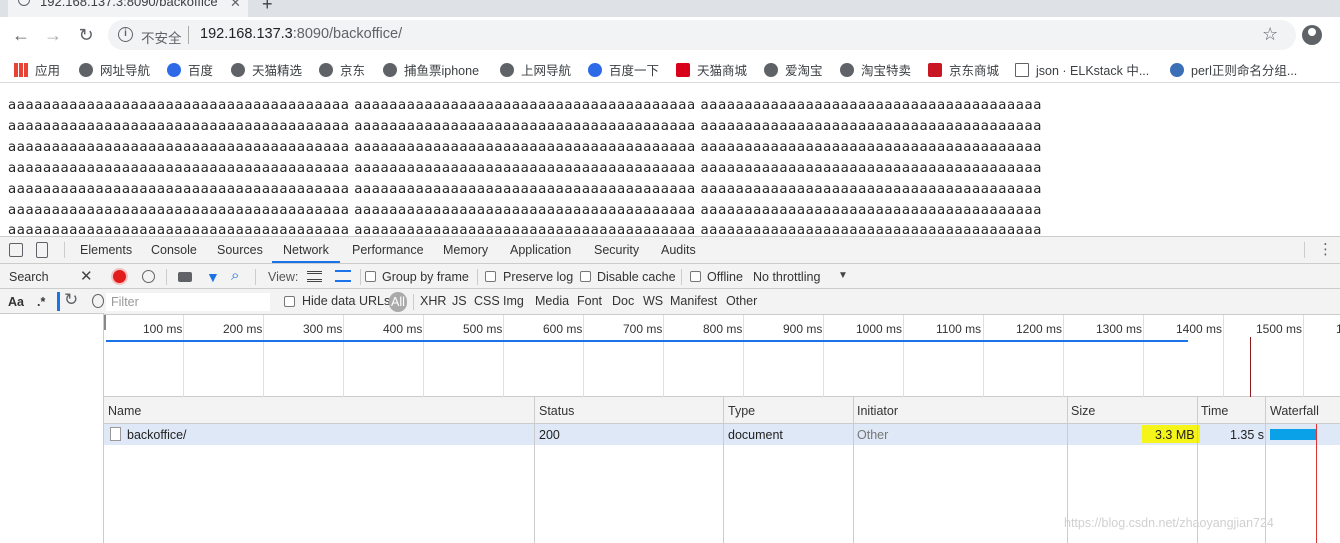  I want to click on disable-cache-checkbox, so click(585, 276).